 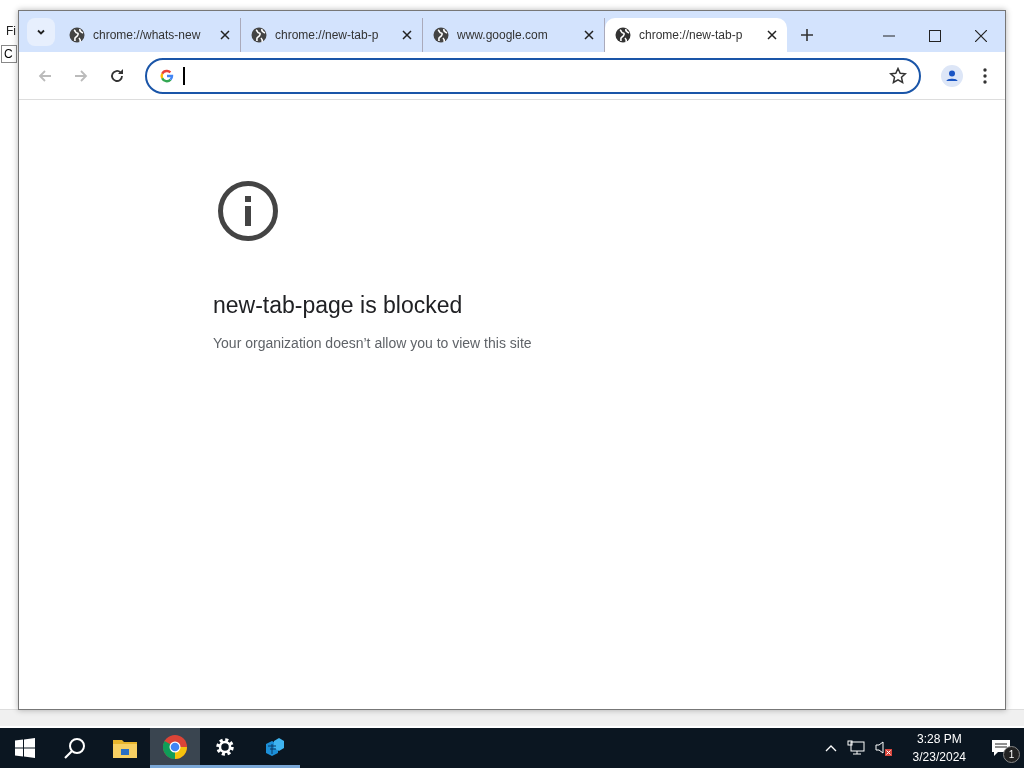 I want to click on browser-tab: chrome://whats-new, so click(x=150, y=35).